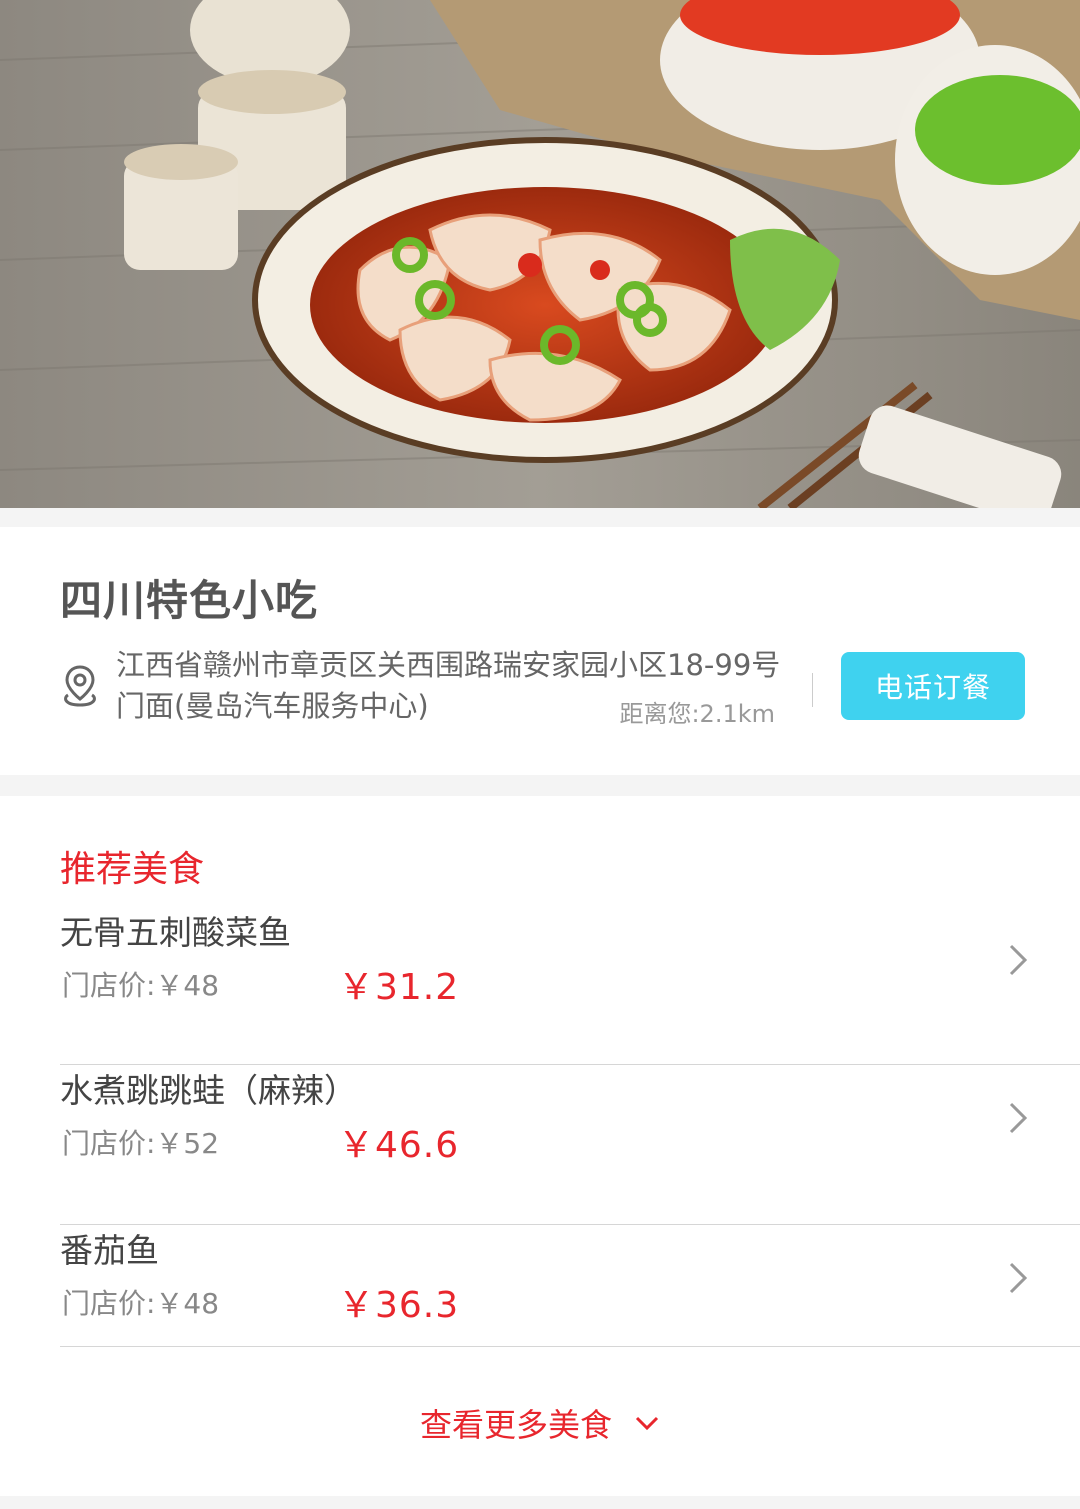  Describe the element at coordinates (132, 869) in the screenshot. I see `section-title: 推荐美食` at that location.